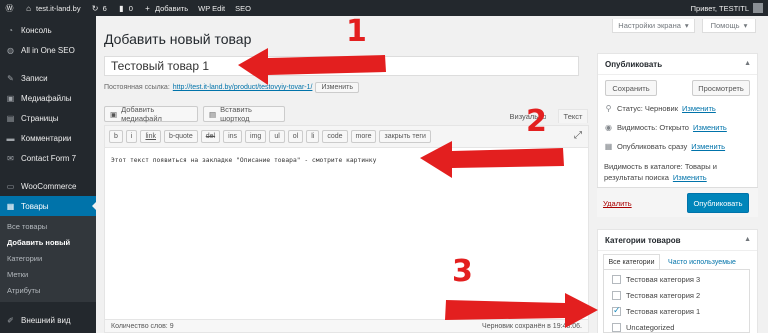  I want to click on annotation-number-1: 1, so click(356, 31).